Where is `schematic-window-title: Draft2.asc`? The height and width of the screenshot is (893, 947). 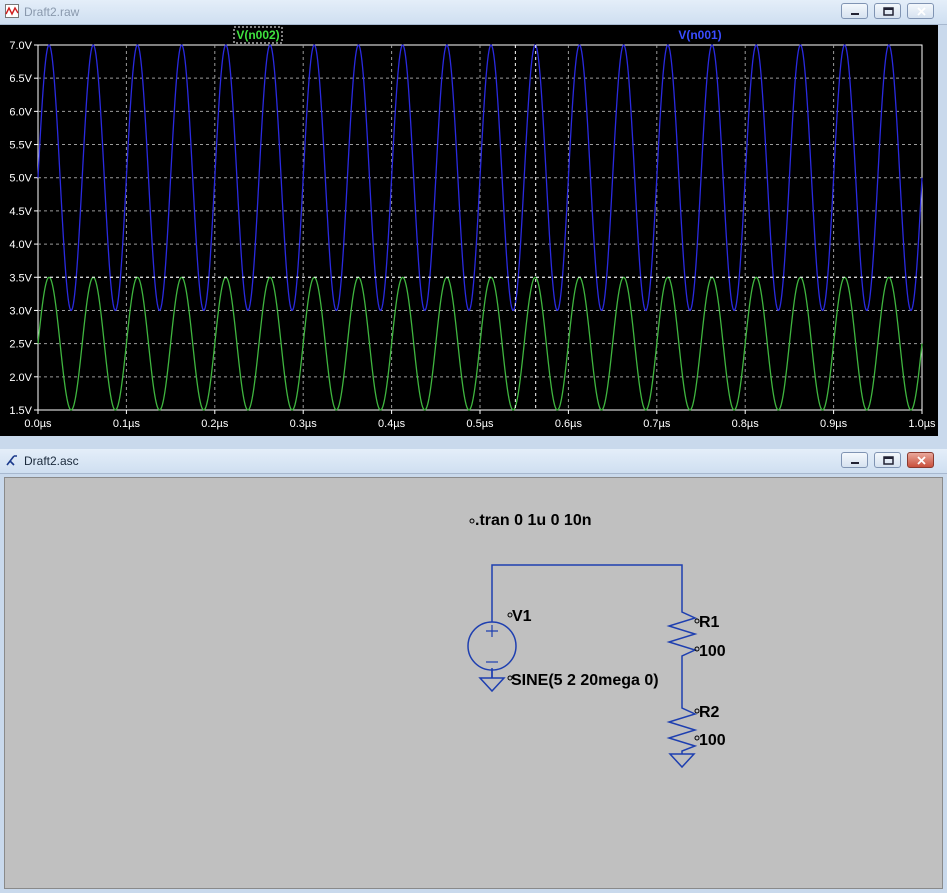
schematic-window-title: Draft2.asc is located at coordinates (51, 461).